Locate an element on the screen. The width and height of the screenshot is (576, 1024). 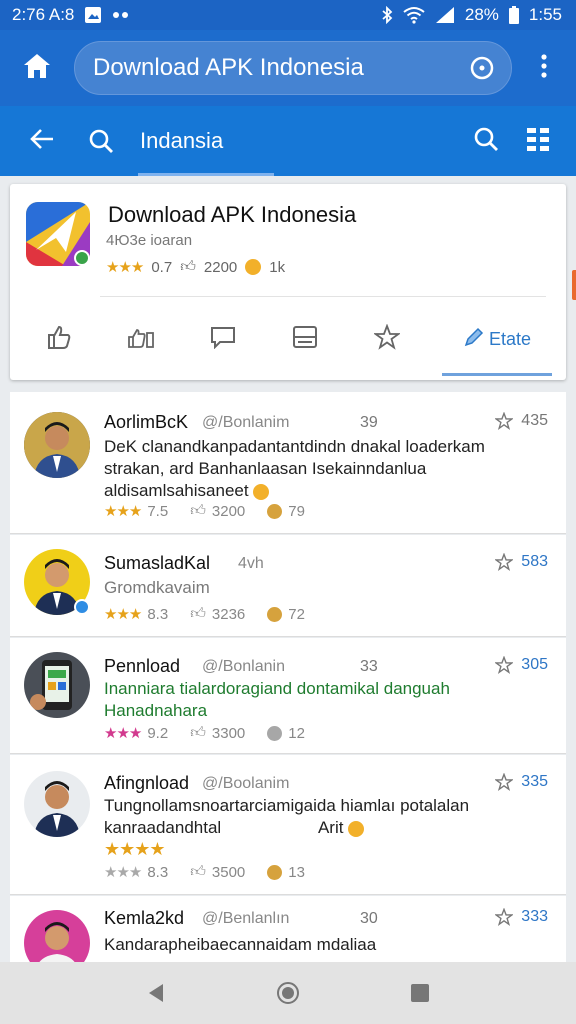
review-text: Kandarapheibaecannaidam mdaliaa is located at coordinates (240, 944).